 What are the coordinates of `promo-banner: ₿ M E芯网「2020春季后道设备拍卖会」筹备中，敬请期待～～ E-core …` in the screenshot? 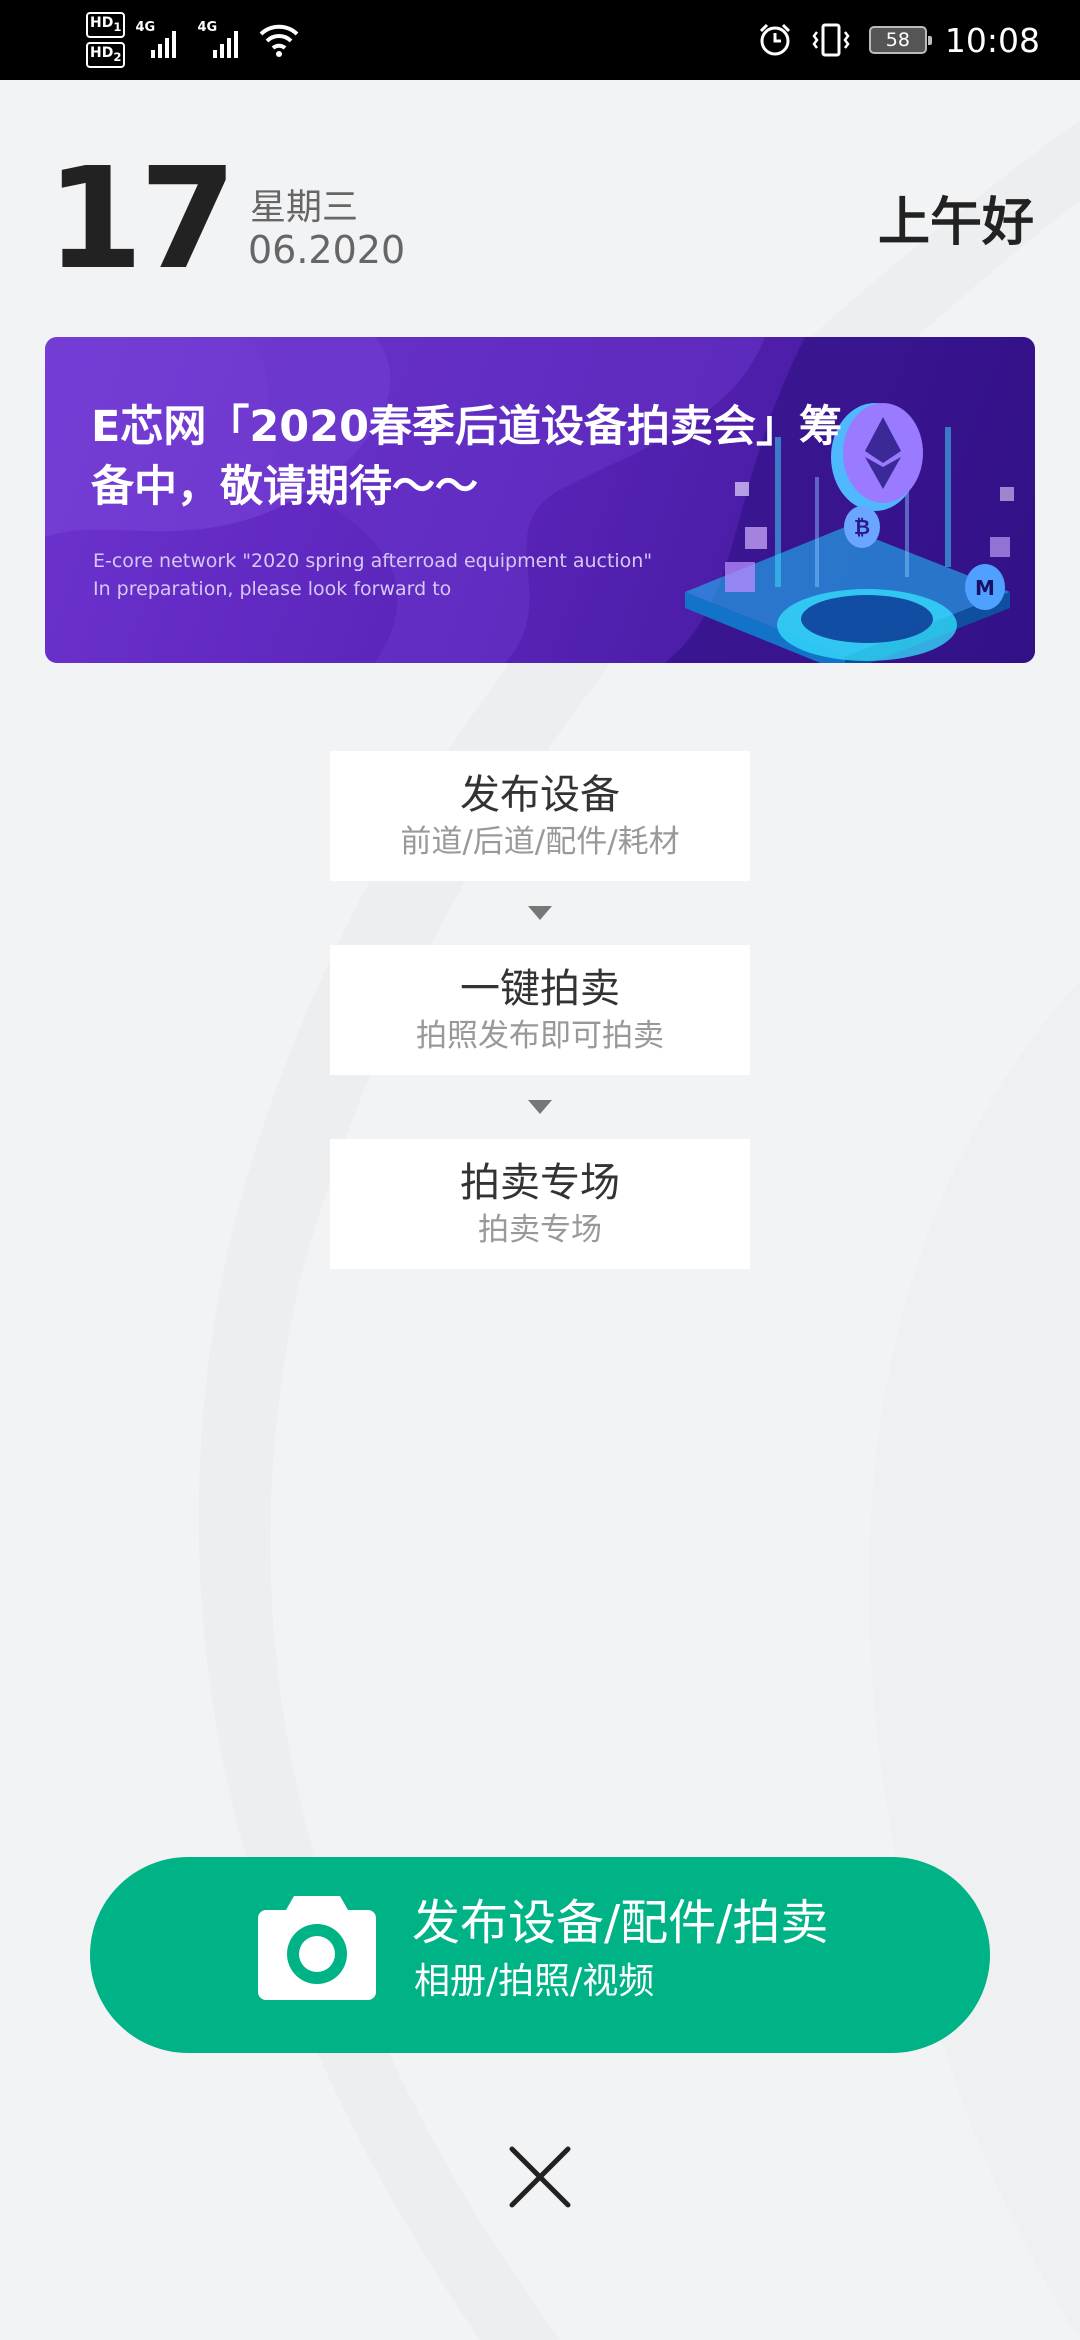 It's located at (540, 500).